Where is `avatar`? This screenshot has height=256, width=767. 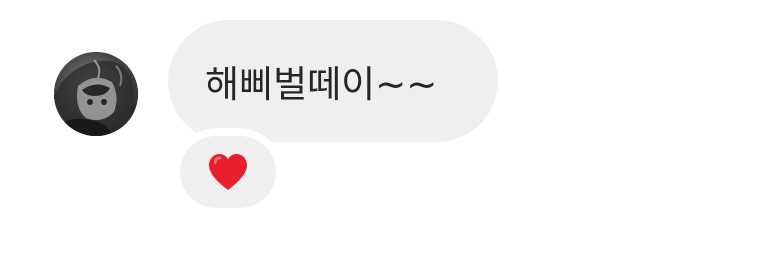 avatar is located at coordinates (96, 94).